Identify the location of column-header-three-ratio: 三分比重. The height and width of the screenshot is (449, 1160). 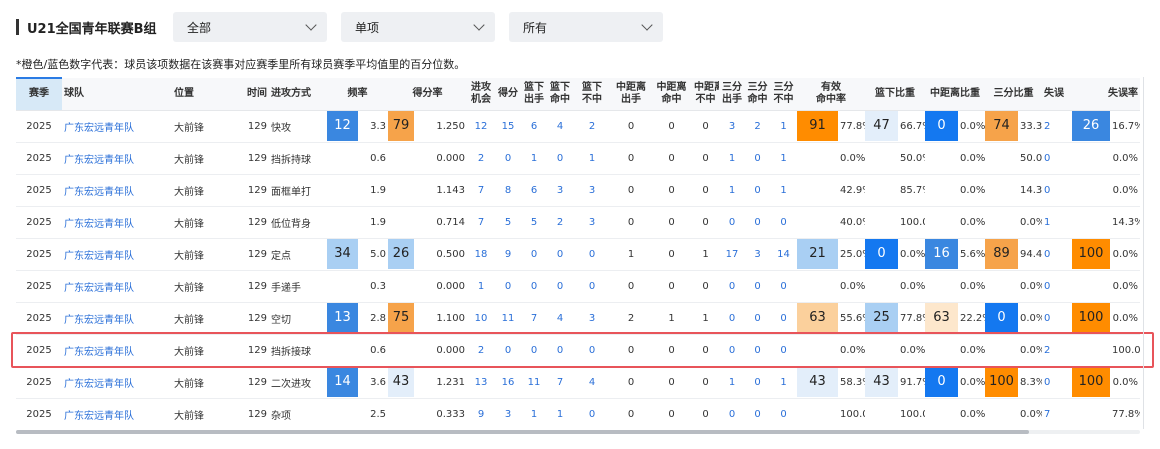
(1013, 94).